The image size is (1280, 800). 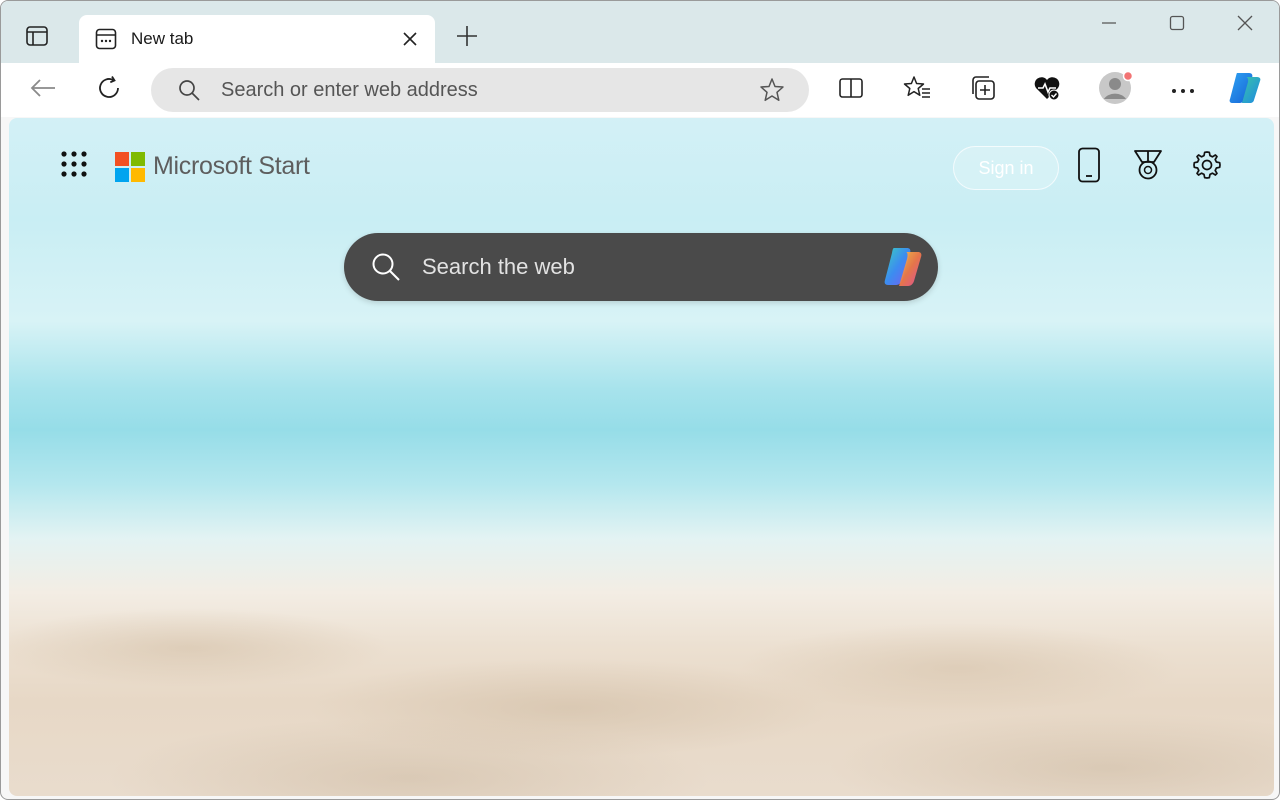 I want to click on minimize-button, so click(x=1109, y=25).